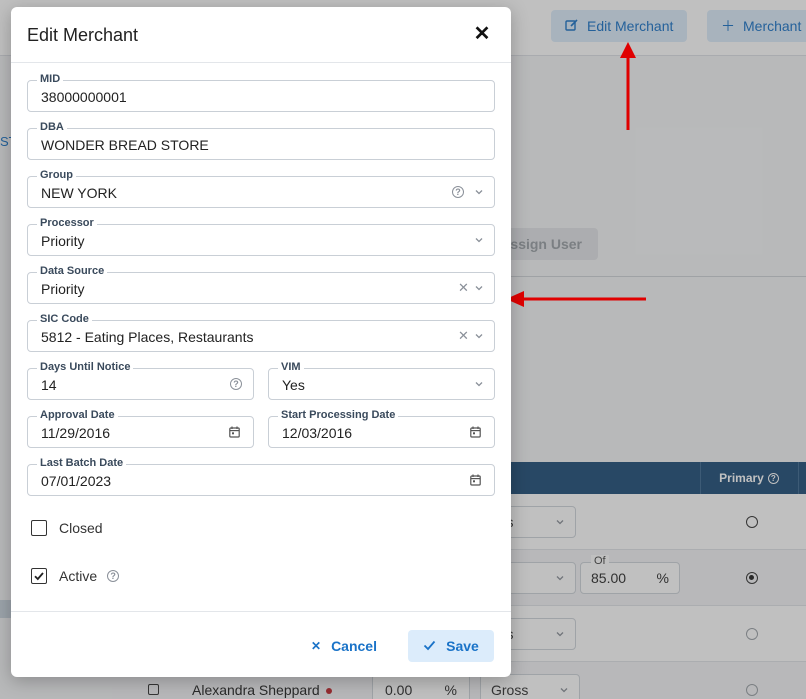 Image resolution: width=806 pixels, height=699 pixels. I want to click on vim-label: VIM, so click(291, 367).